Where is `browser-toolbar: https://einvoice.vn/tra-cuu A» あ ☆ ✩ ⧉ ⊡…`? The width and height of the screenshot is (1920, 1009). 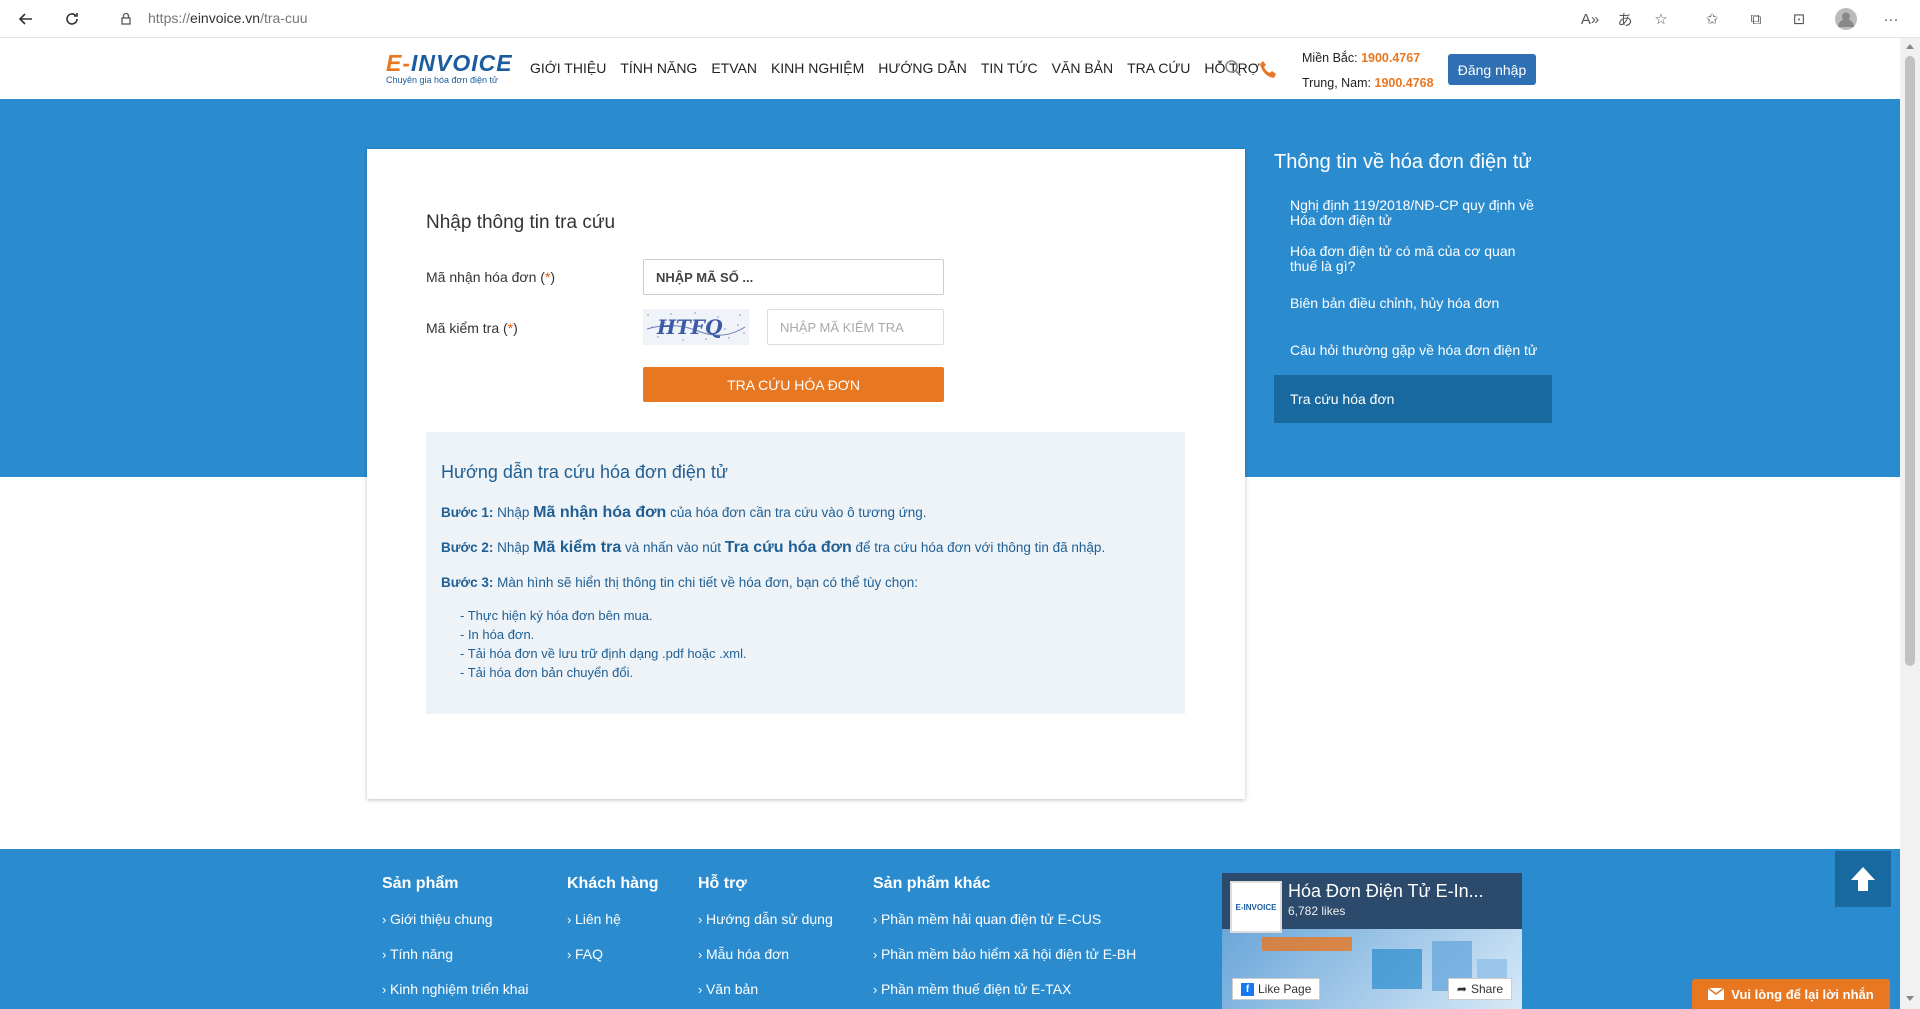
browser-toolbar: https://einvoice.vn/tra-cuu A» あ ☆ ✩ ⧉ ⊡… is located at coordinates (960, 19).